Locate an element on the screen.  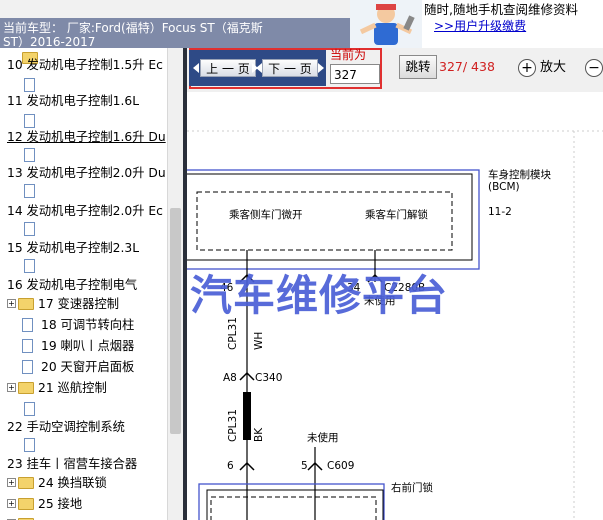
tree-item-21: +21 巡航控制 is located at coordinates (57, 388).